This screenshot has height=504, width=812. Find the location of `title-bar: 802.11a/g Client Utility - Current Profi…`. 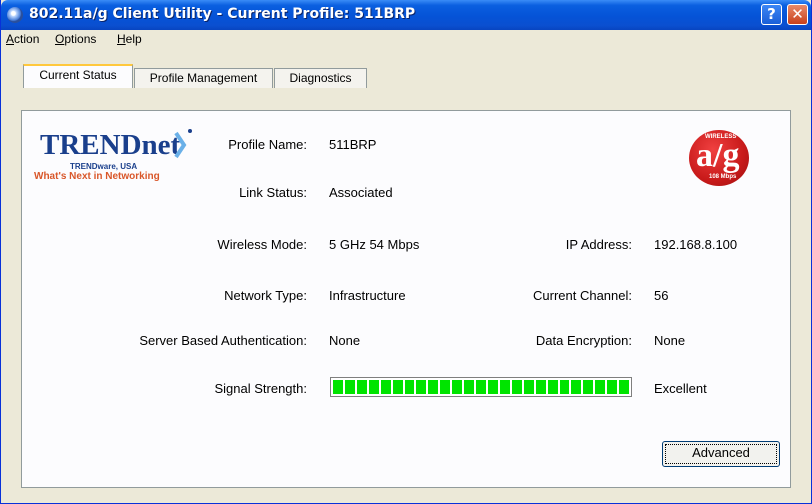

title-bar: 802.11a/g Client Utility - Current Profi… is located at coordinates (406, 15).